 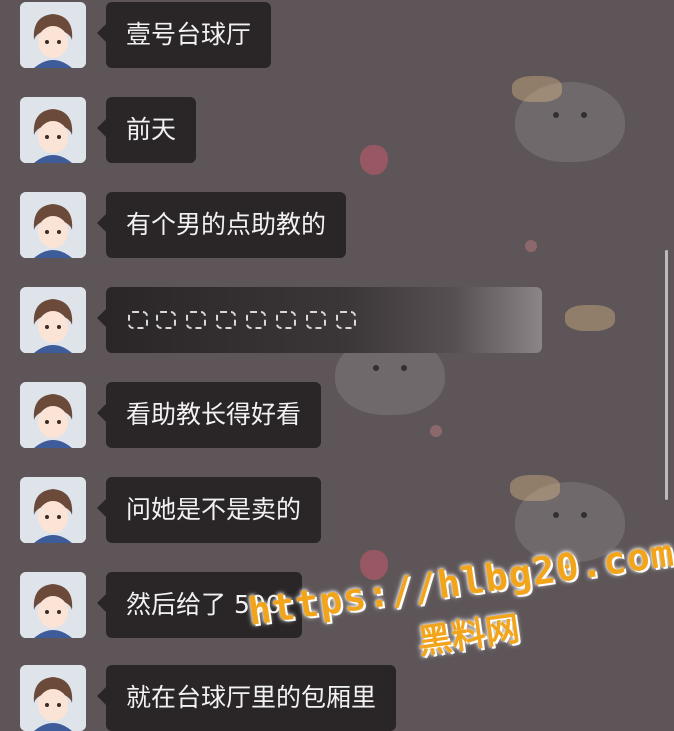 What do you see at coordinates (214, 415) in the screenshot?
I see `message-bubble: 看助教长得好看` at bounding box center [214, 415].